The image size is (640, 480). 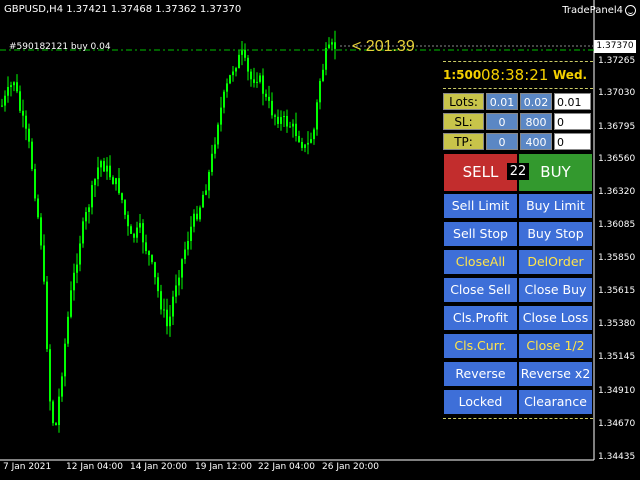 What do you see at coordinates (480, 290) in the screenshot?
I see `close-sell-button: Close Sell` at bounding box center [480, 290].